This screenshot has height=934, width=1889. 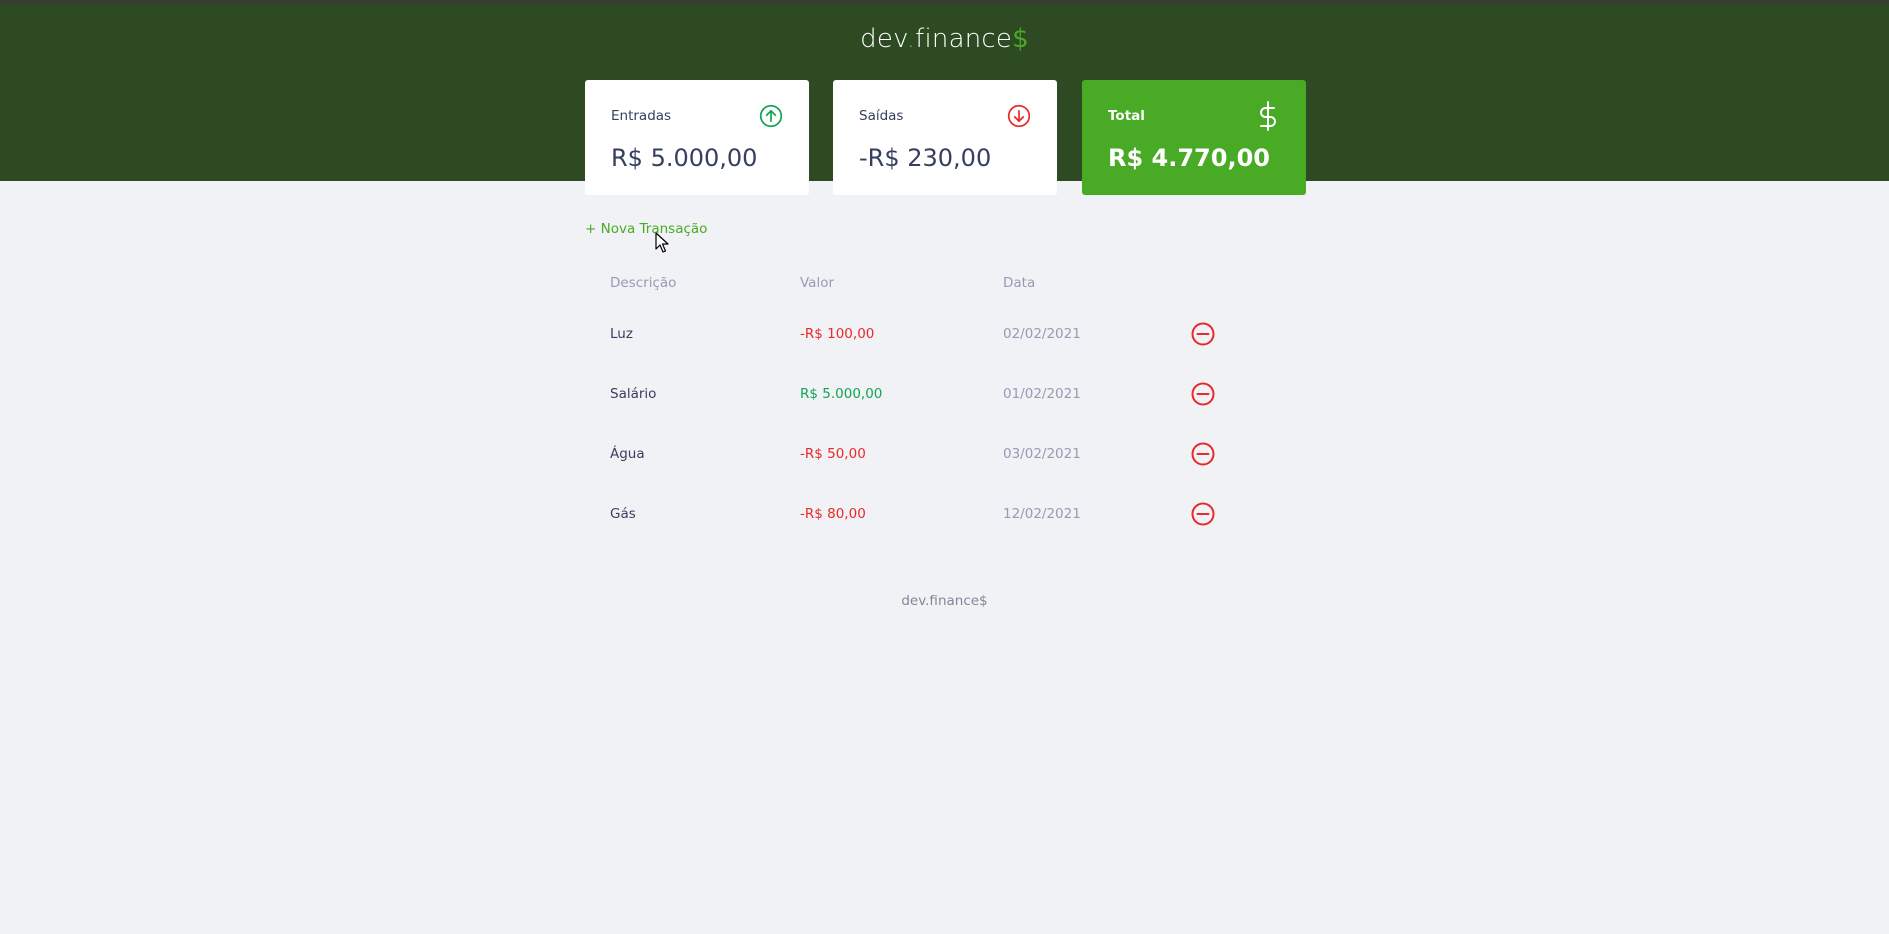 I want to click on app-logo: dev.finance$, so click(x=944, y=39).